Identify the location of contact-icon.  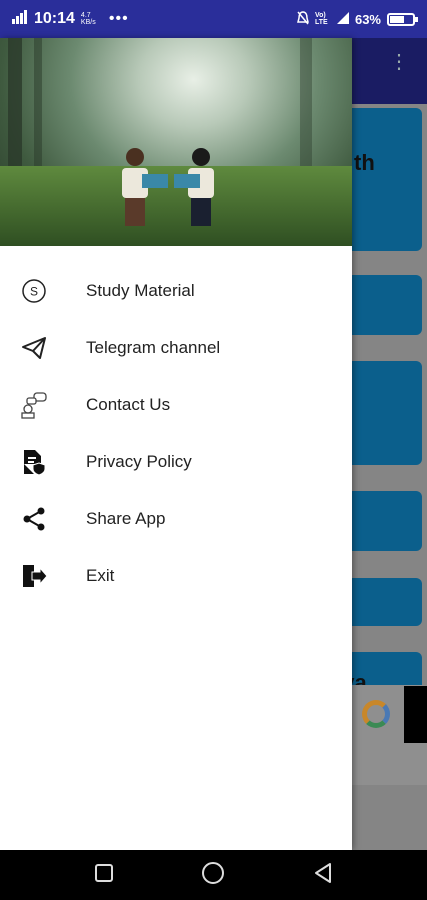
(34, 405).